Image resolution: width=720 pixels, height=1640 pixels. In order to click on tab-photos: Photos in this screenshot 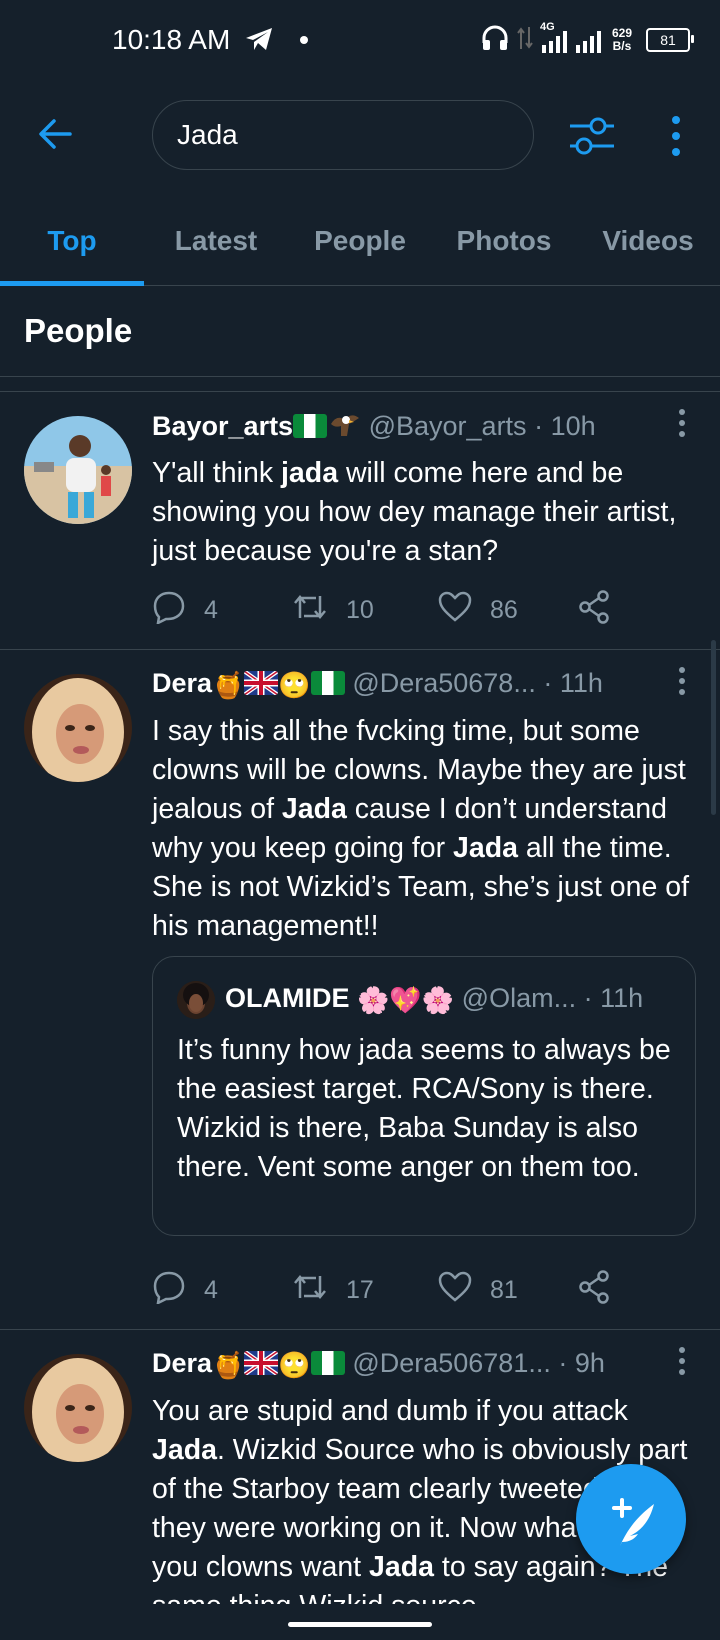, I will do `click(504, 241)`.